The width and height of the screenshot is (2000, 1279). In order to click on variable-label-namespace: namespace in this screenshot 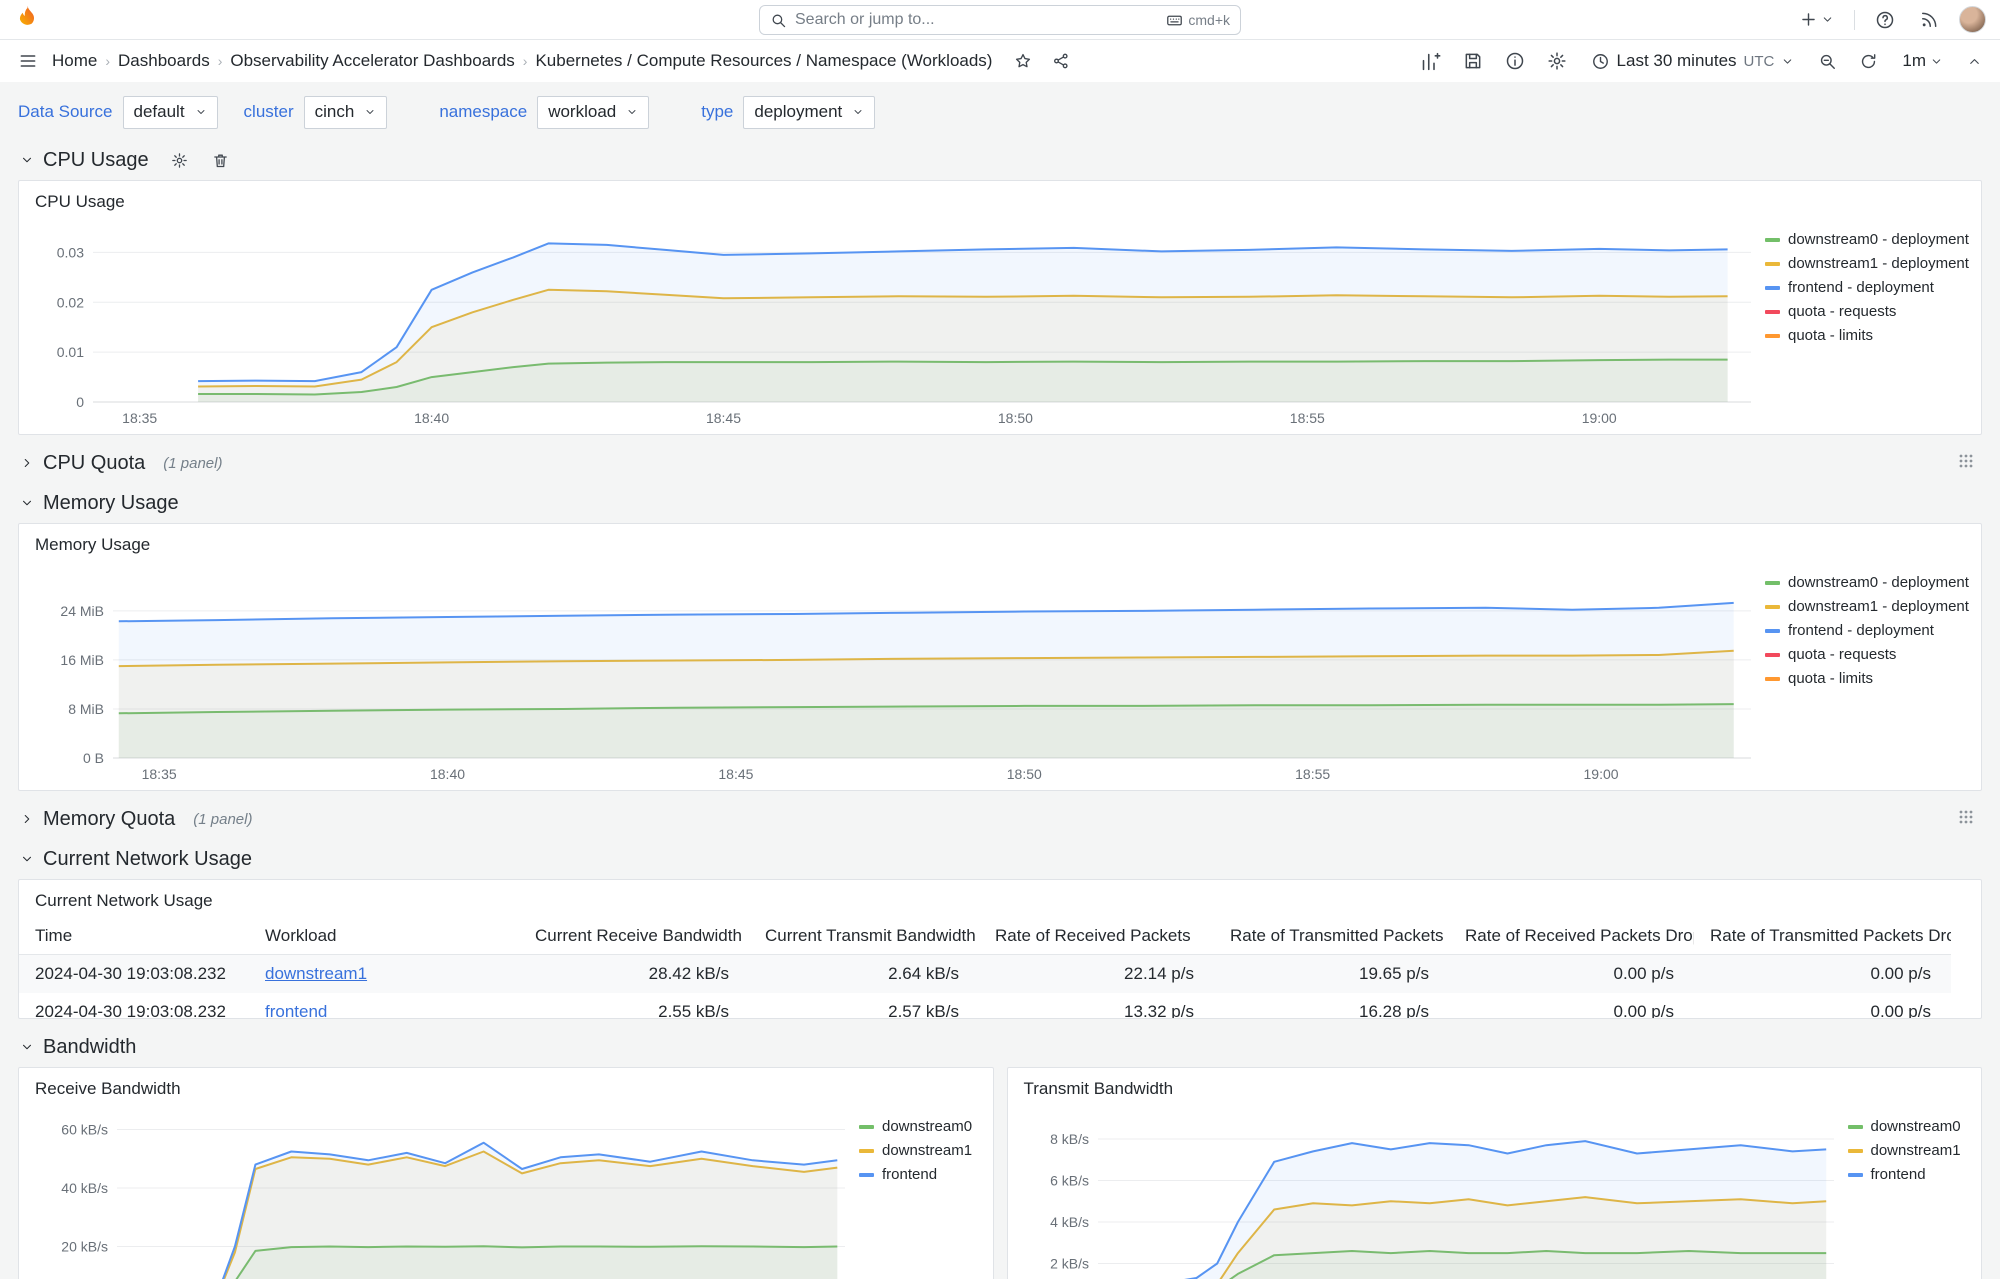, I will do `click(483, 112)`.